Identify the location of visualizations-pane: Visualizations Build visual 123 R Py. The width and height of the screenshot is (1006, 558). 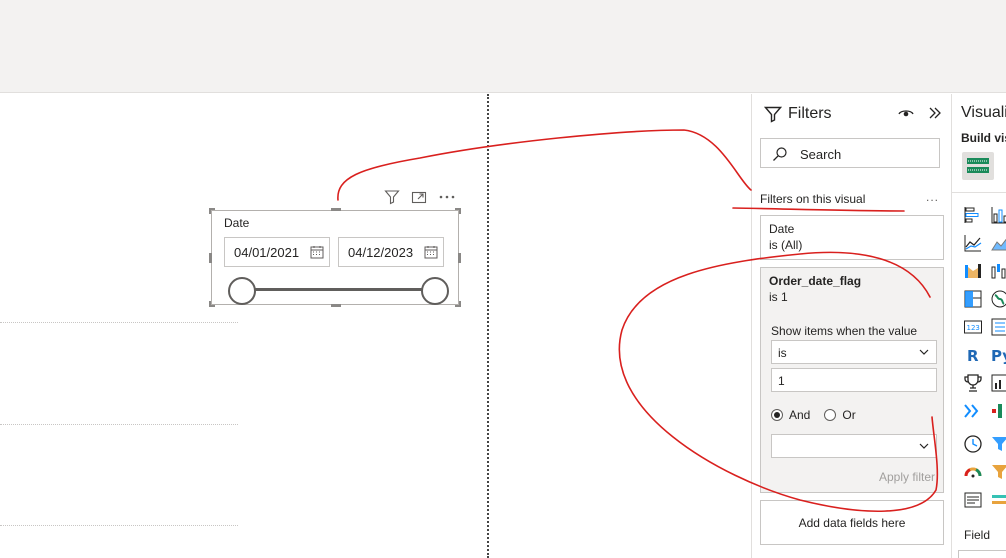
(978, 326).